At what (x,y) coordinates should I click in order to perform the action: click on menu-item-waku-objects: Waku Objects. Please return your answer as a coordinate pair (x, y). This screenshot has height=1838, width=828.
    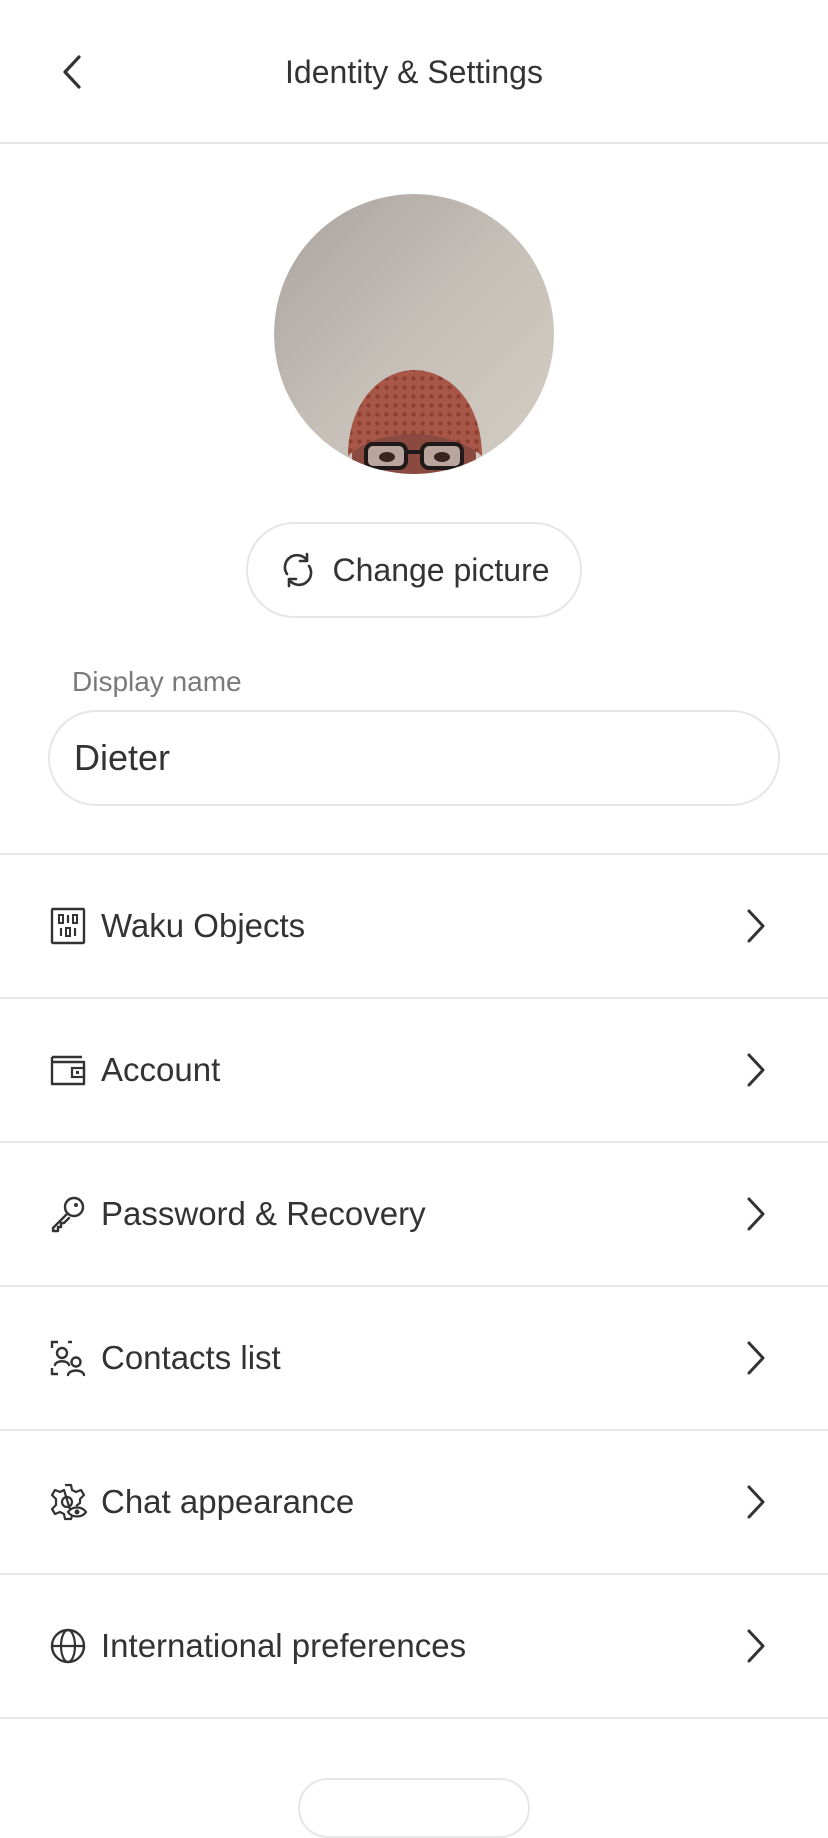
    Looking at the image, I should click on (414, 927).